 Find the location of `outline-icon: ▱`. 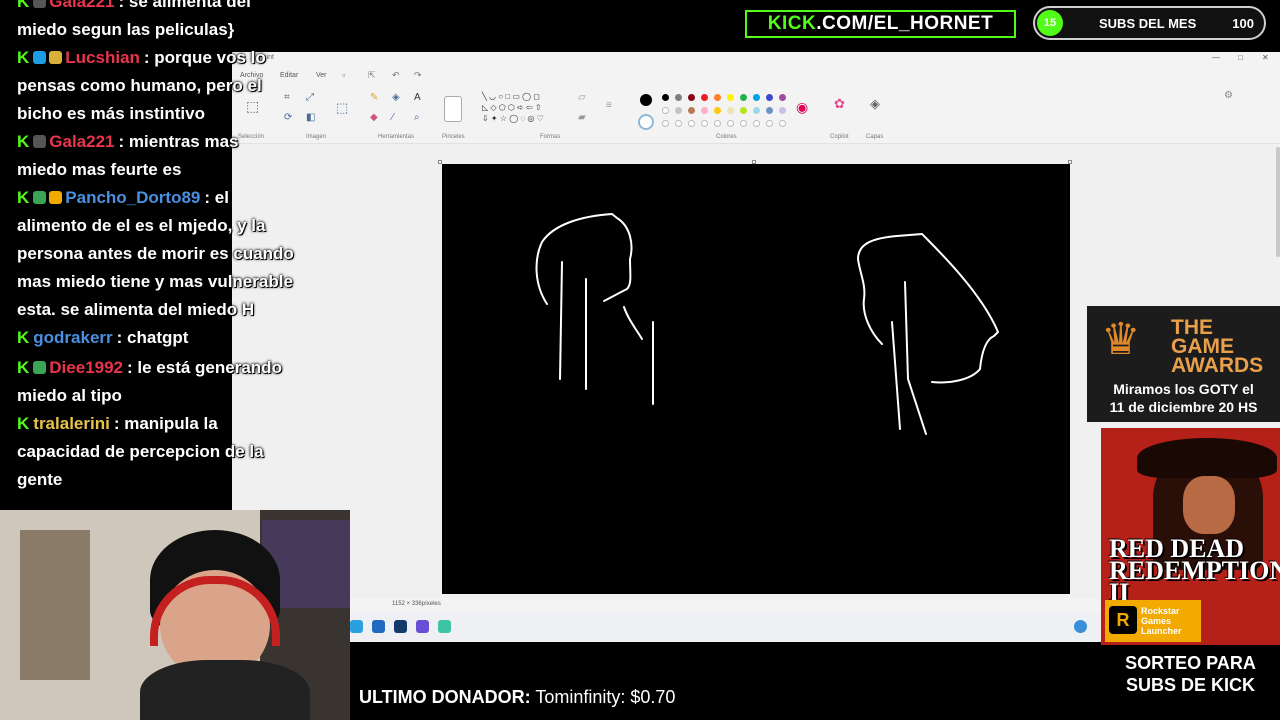

outline-icon: ▱ is located at coordinates (582, 97).